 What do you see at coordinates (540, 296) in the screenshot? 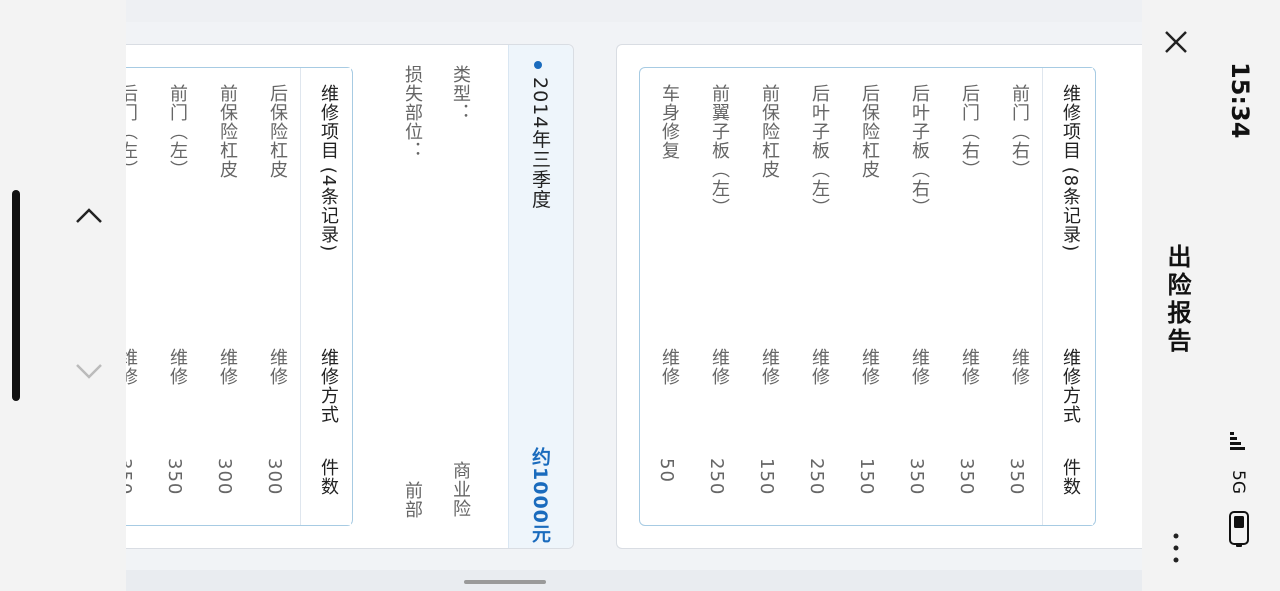
I see `record-header: 2014年三季度 约1000元` at bounding box center [540, 296].